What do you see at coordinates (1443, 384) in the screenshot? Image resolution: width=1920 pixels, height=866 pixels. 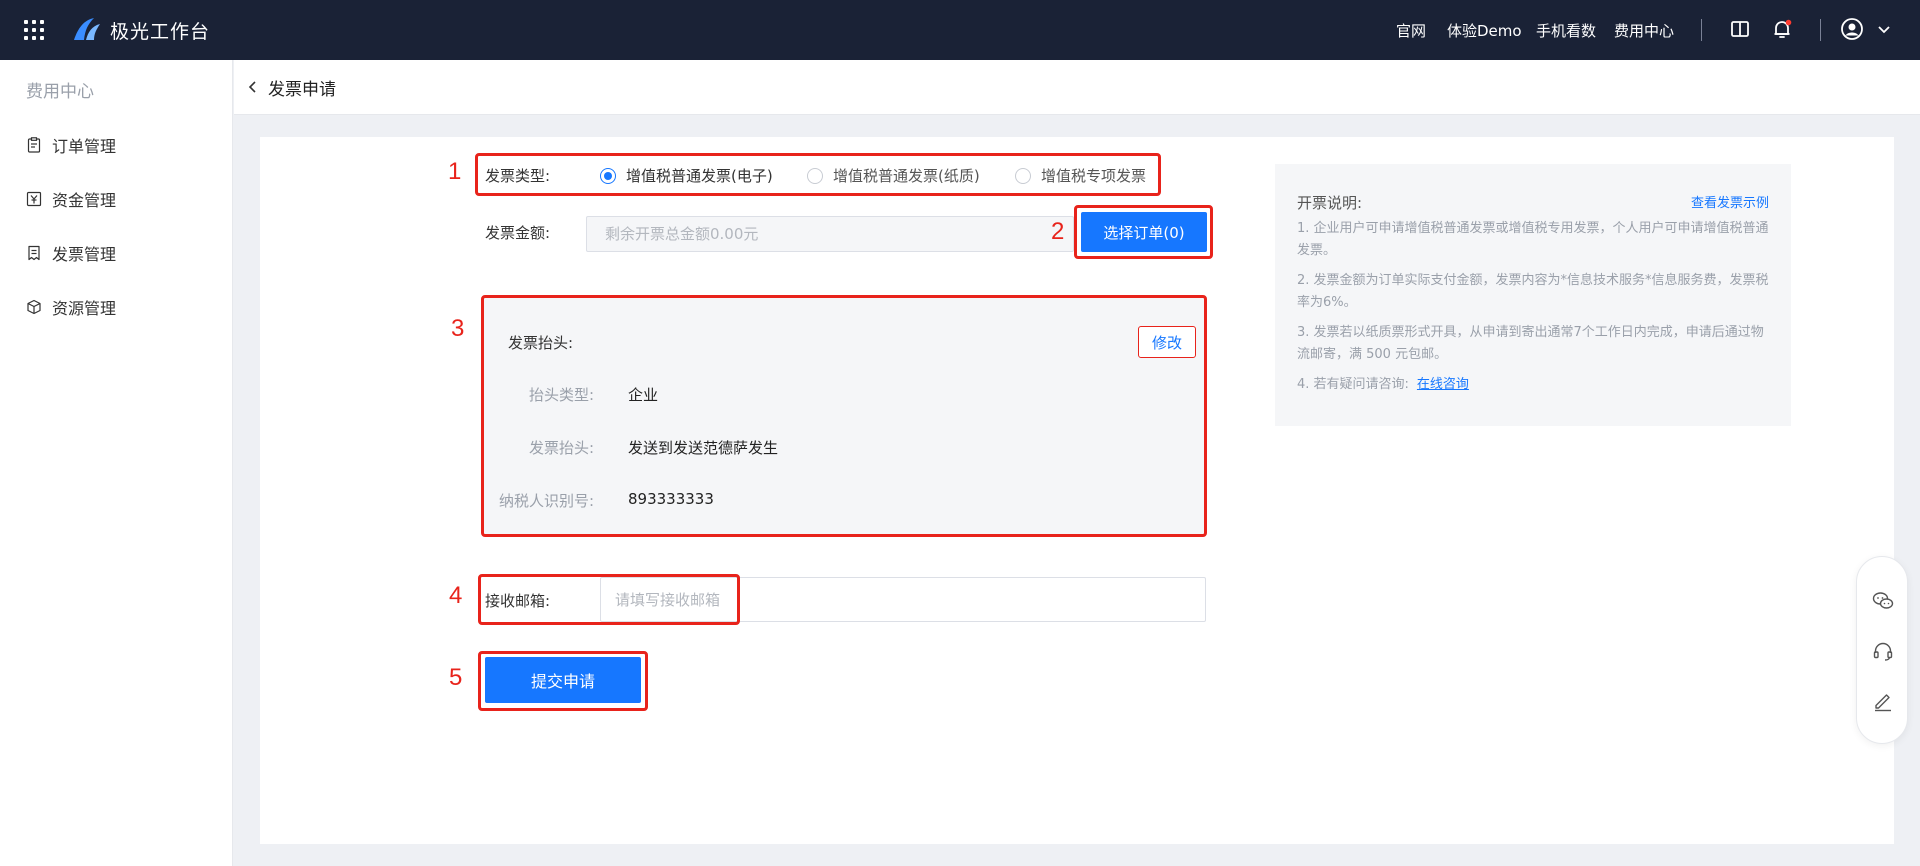 I see `online-consult-link: 在线咨询` at bounding box center [1443, 384].